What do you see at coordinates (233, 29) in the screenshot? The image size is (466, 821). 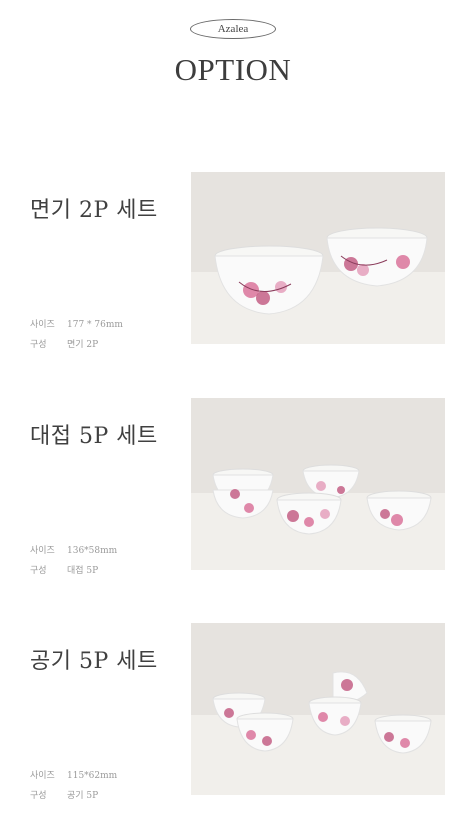 I see `collection-badge: Azalea` at bounding box center [233, 29].